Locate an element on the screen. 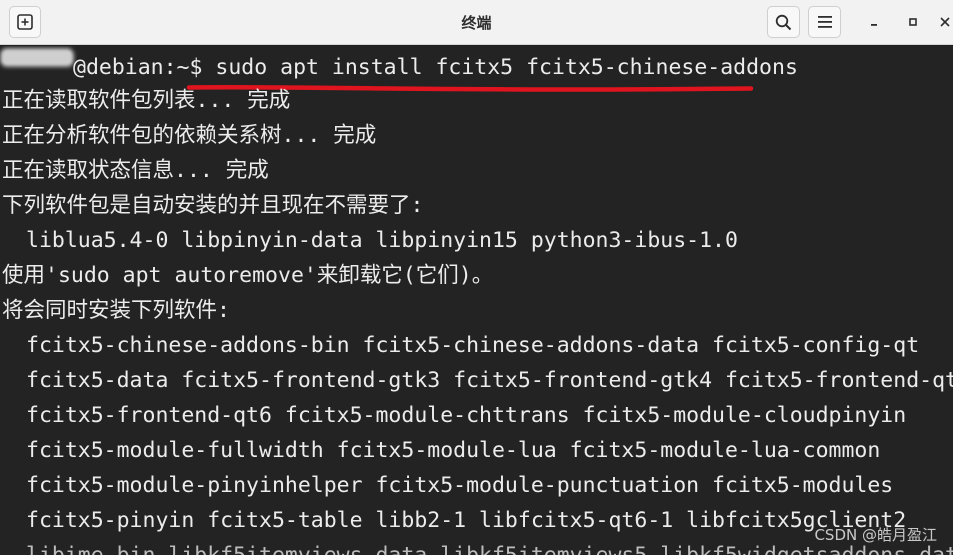  close-icon is located at coordinates (944, 22).